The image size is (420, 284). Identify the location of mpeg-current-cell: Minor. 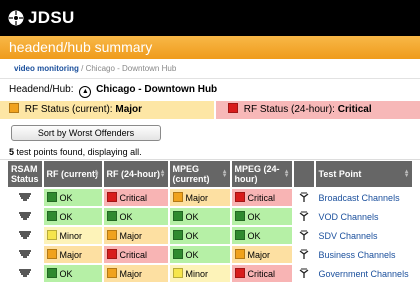
(199, 273).